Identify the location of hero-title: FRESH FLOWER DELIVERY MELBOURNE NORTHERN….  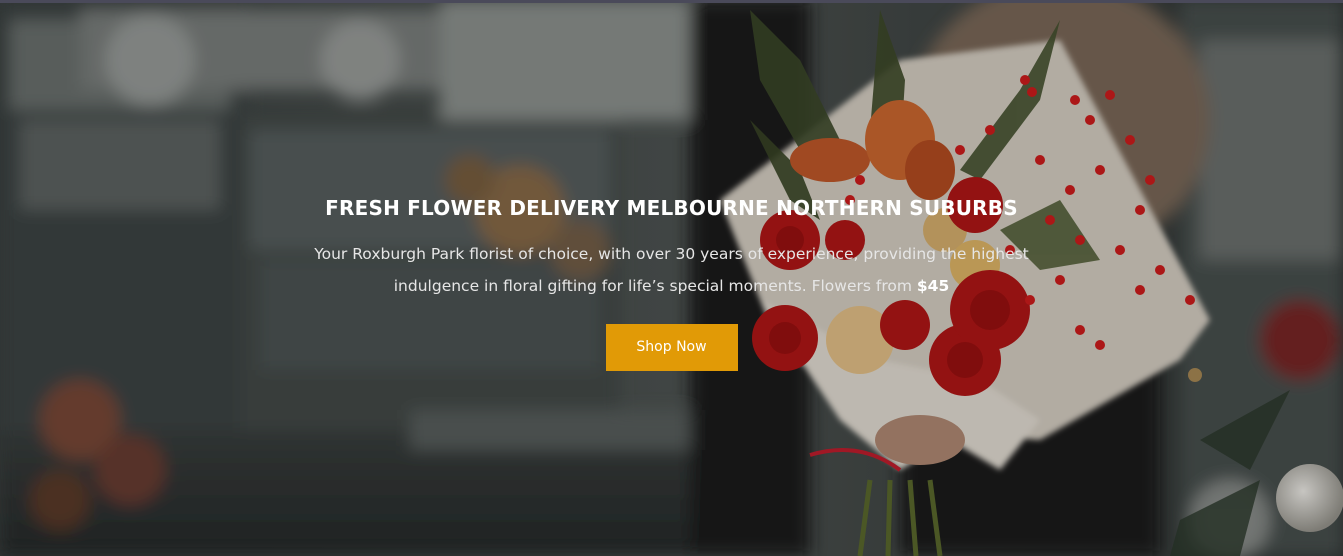
(671, 208).